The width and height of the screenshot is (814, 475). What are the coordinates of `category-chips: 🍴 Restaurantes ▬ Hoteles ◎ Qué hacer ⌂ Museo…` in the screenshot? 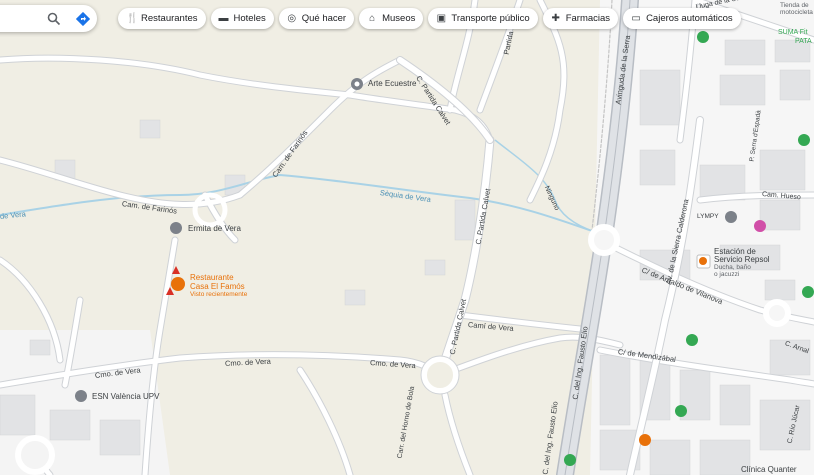 It's located at (429, 18).